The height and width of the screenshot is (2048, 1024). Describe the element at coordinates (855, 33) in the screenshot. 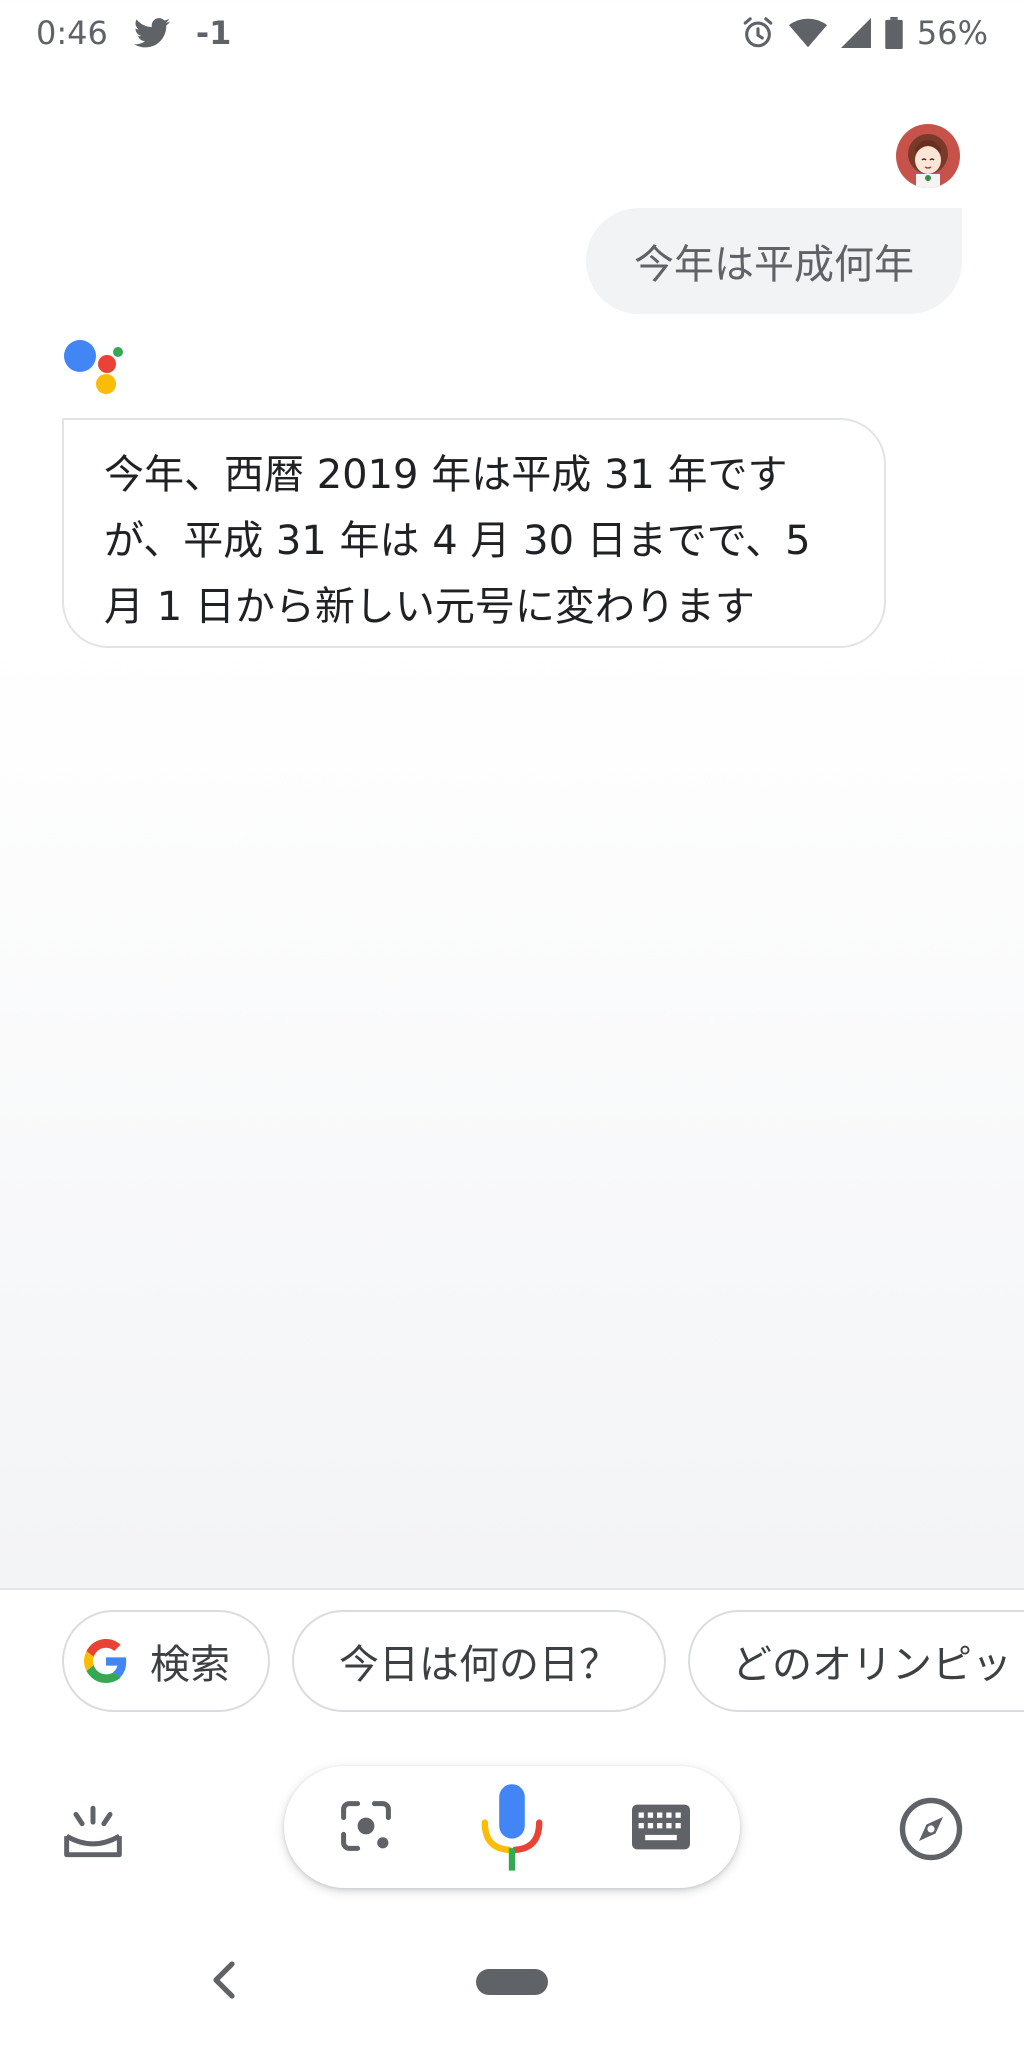

I see `signal-icon` at that location.